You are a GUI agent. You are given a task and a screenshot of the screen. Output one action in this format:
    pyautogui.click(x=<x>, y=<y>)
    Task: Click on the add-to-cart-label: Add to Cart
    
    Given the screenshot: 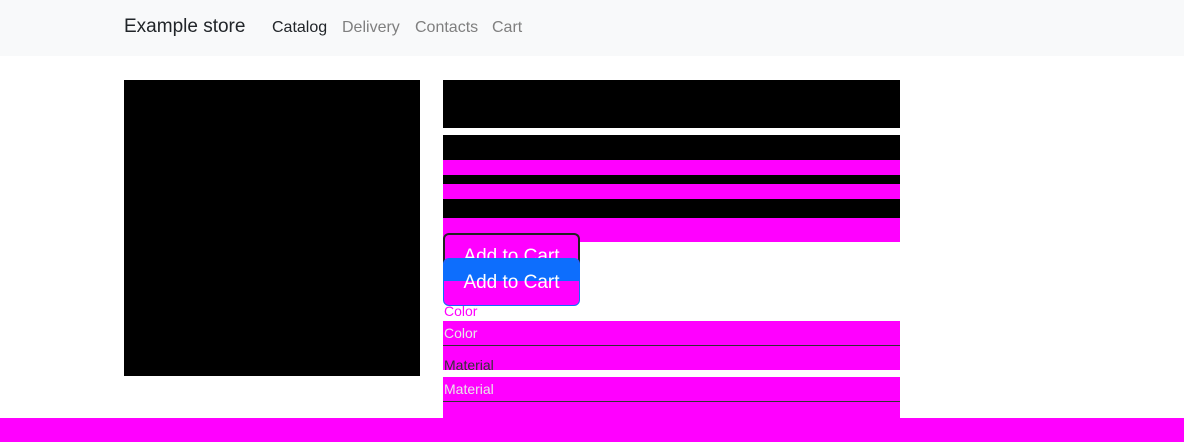 What is the action you would take?
    pyautogui.click(x=511, y=282)
    